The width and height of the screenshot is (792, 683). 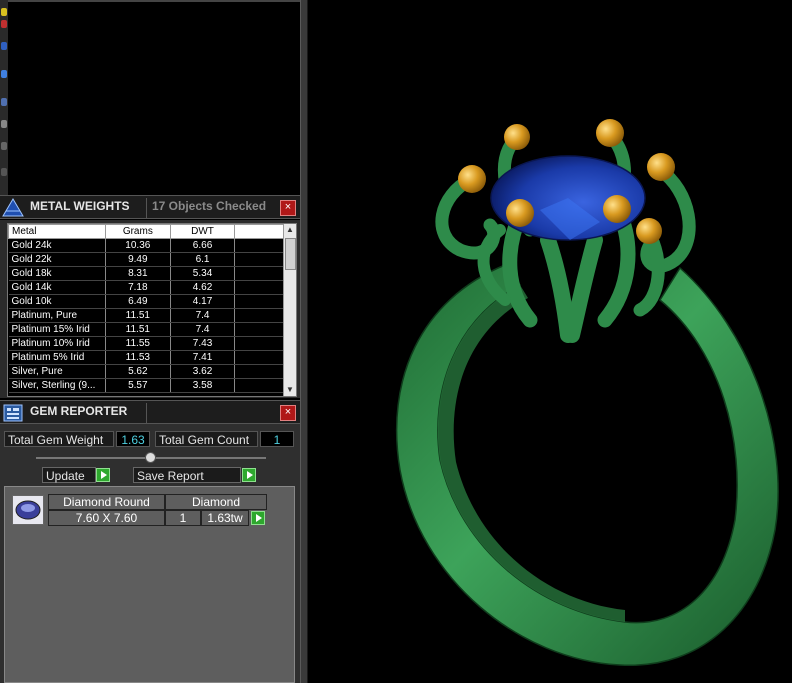 What do you see at coordinates (150, 207) in the screenshot?
I see `metal-weights-titlebar: METAL WEIGHTS 17 Objects Checked ×` at bounding box center [150, 207].